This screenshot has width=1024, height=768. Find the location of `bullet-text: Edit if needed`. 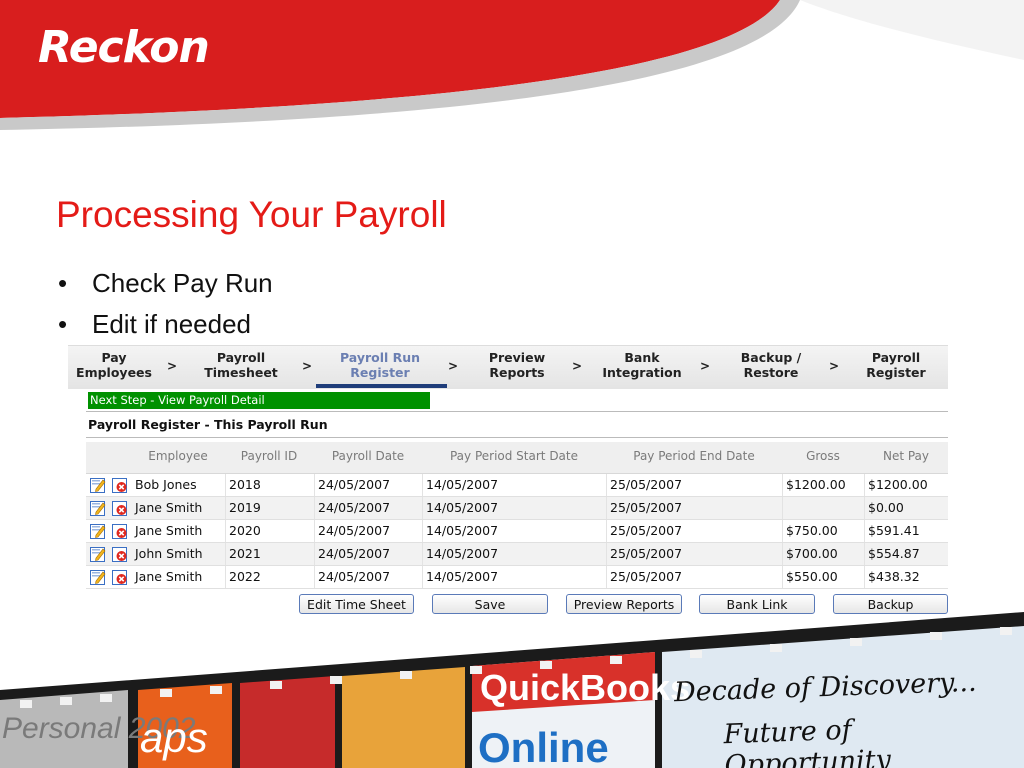

bullet-text: Edit if needed is located at coordinates (172, 324).